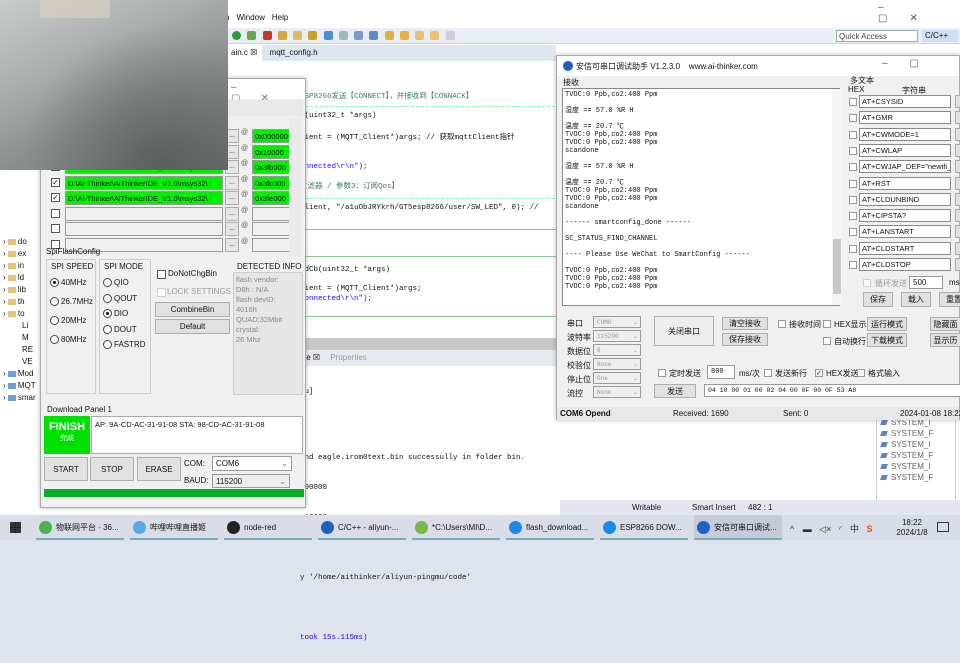 Image resolution: width=960 pixels, height=663 pixels. Describe the element at coordinates (745, 323) in the screenshot. I see `clear-receive-button: 清空接收` at that location.